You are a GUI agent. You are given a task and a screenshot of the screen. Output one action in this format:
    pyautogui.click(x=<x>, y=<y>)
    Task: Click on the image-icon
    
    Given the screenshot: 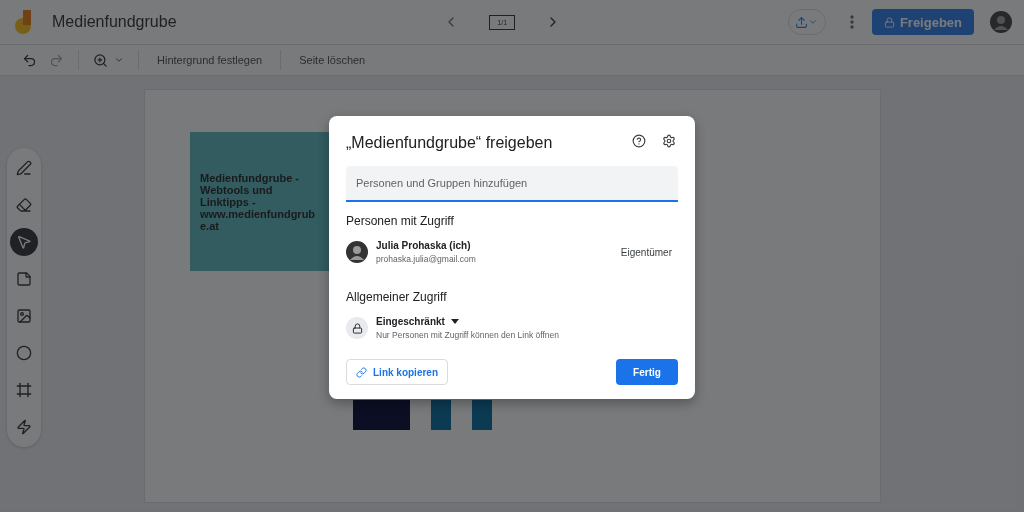 What is the action you would take?
    pyautogui.click(x=24, y=316)
    